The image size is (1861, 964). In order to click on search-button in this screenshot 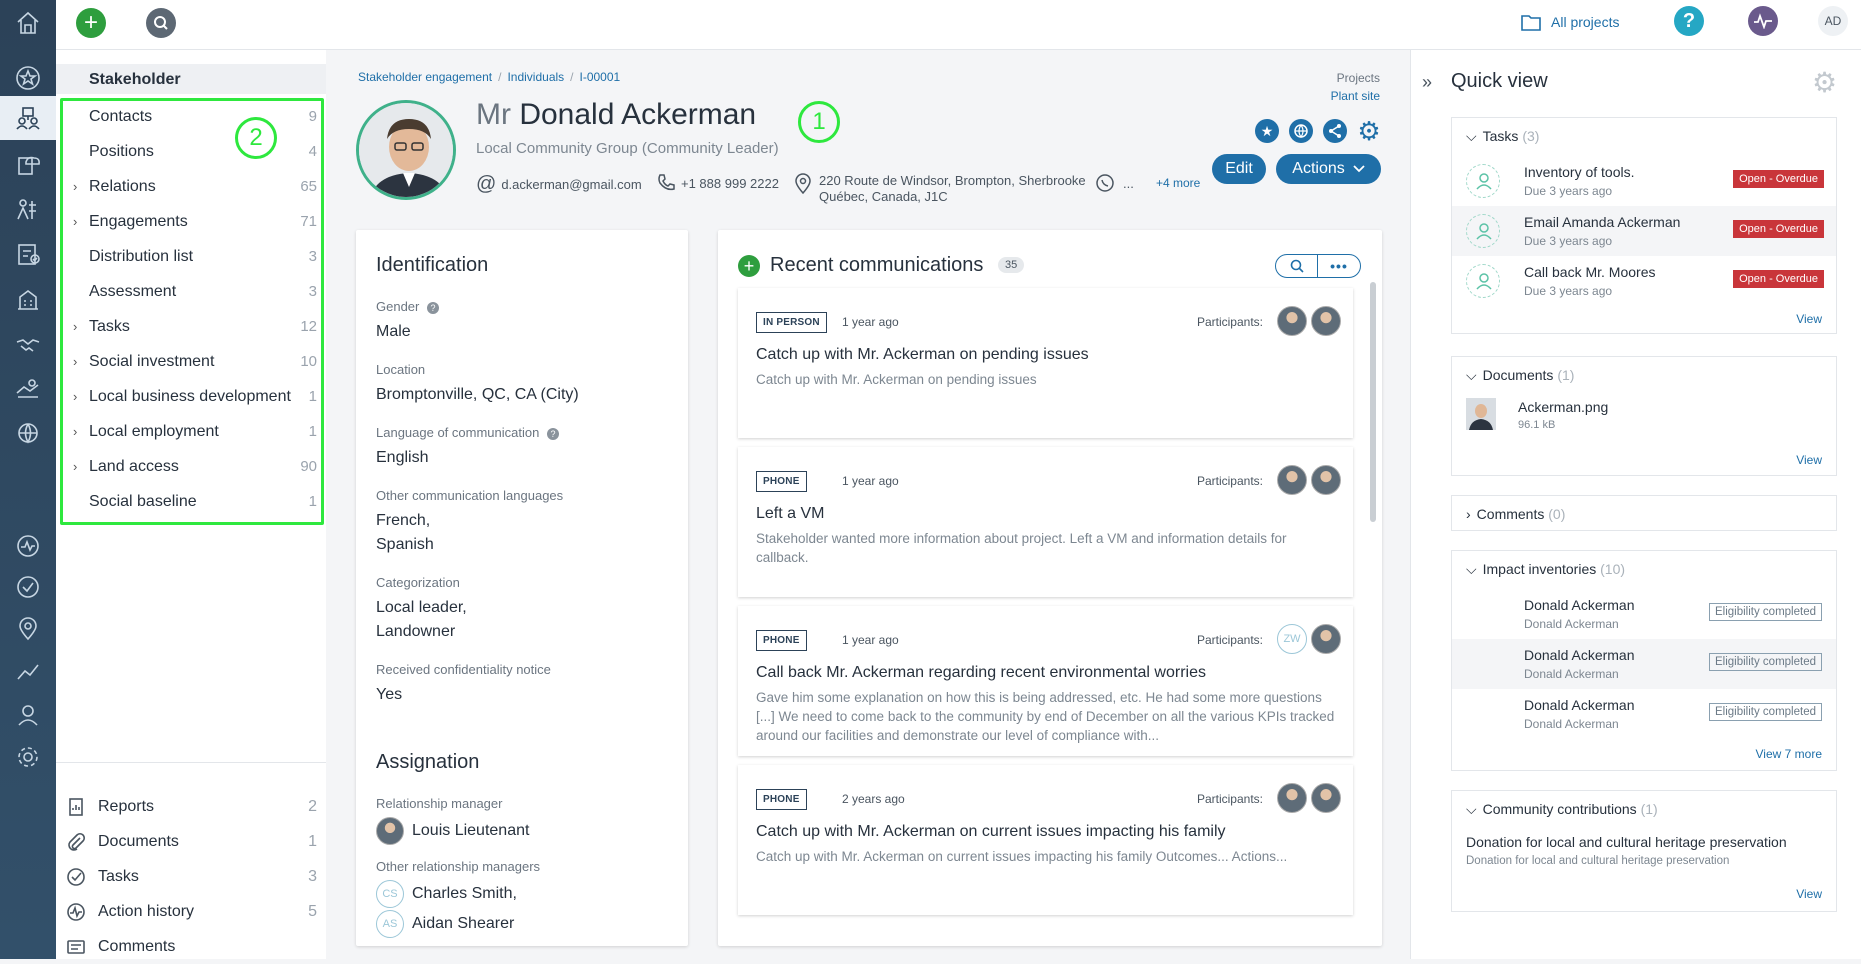, I will do `click(161, 23)`.